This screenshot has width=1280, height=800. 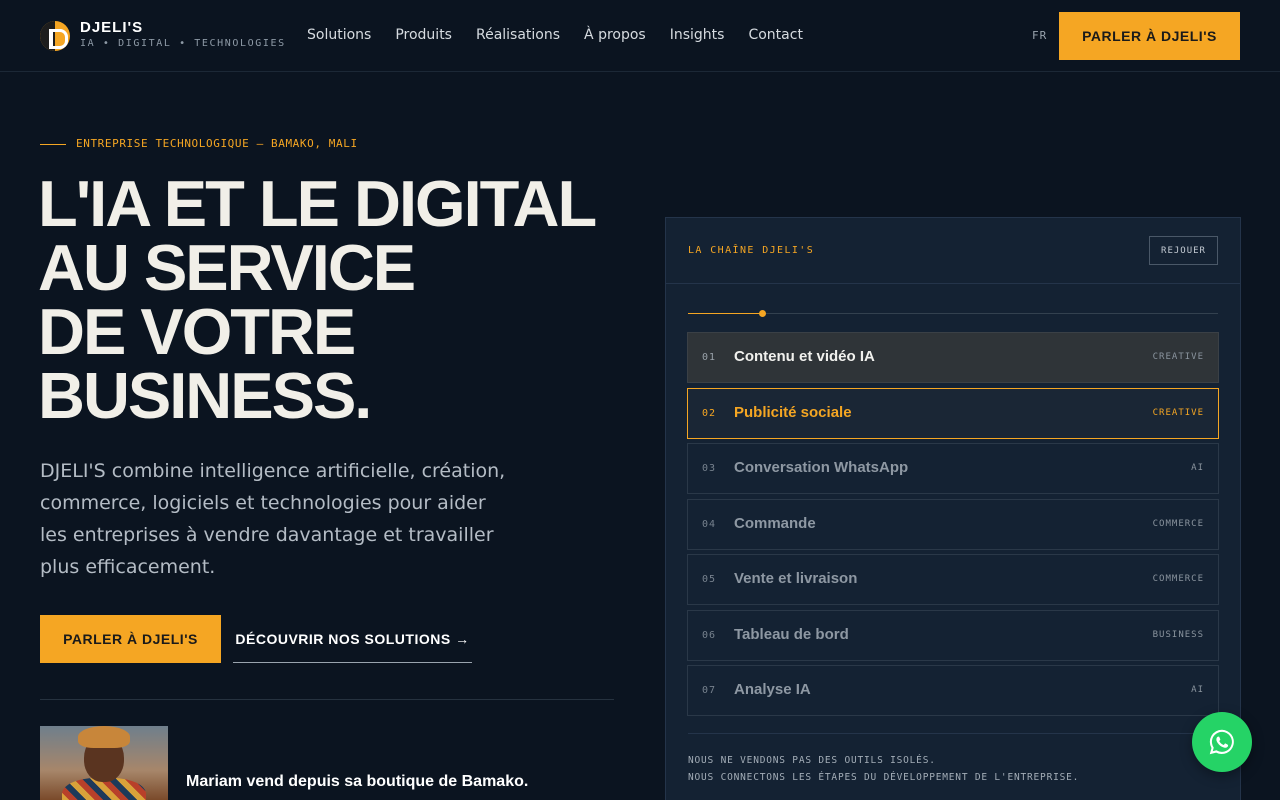 I want to click on step-number: 06, so click(x=709, y=635).